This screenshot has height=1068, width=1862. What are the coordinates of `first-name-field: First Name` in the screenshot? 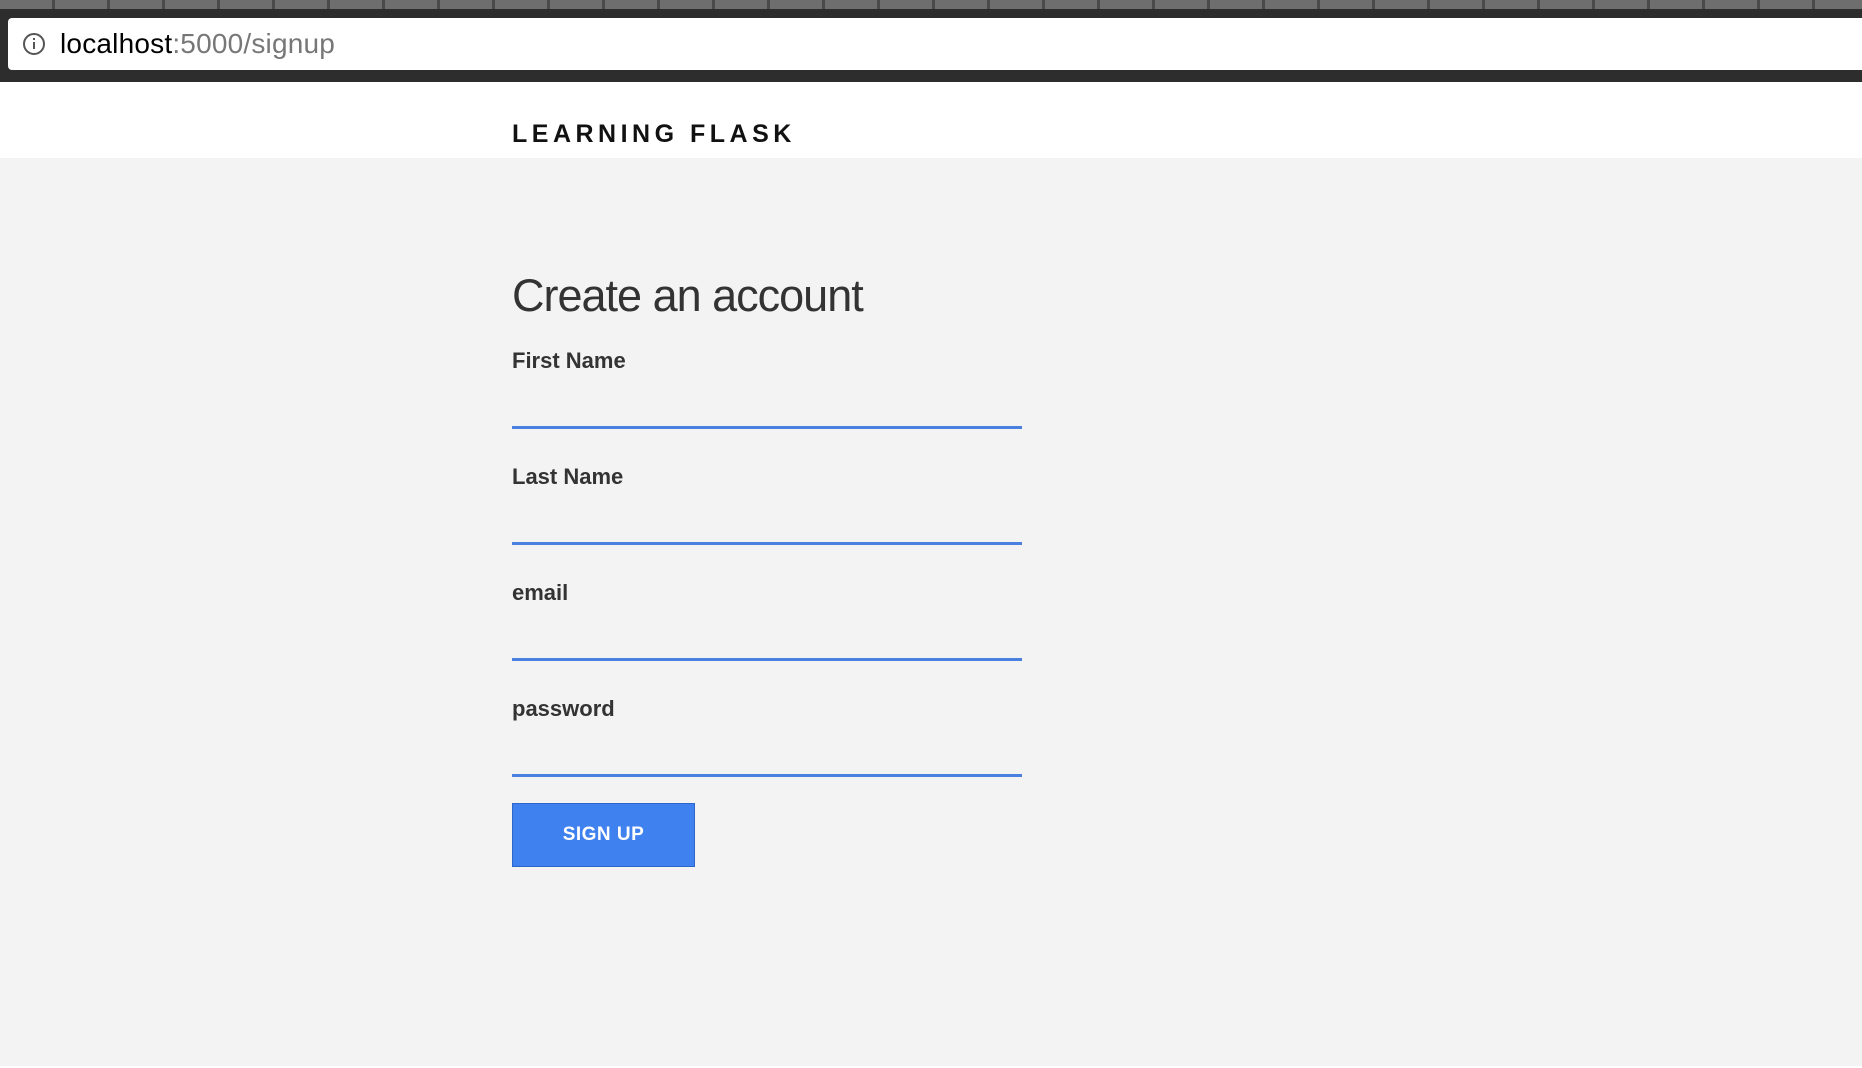 It's located at (767, 384).